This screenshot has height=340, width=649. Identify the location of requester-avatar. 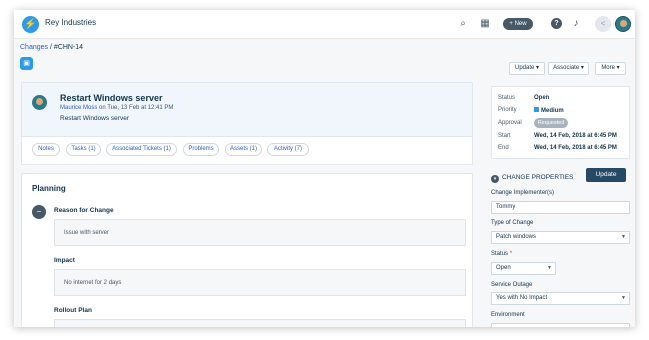
(39, 102).